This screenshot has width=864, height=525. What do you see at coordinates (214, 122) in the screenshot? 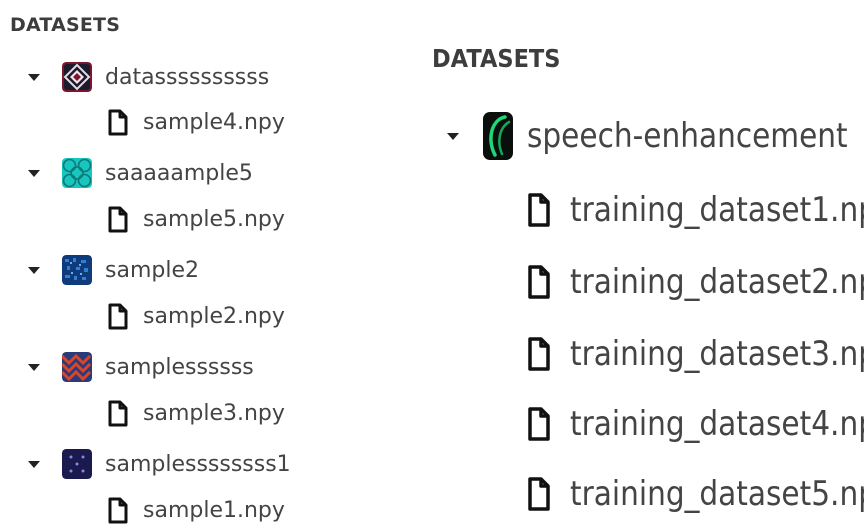
I see `file-name: sample4.npy` at bounding box center [214, 122].